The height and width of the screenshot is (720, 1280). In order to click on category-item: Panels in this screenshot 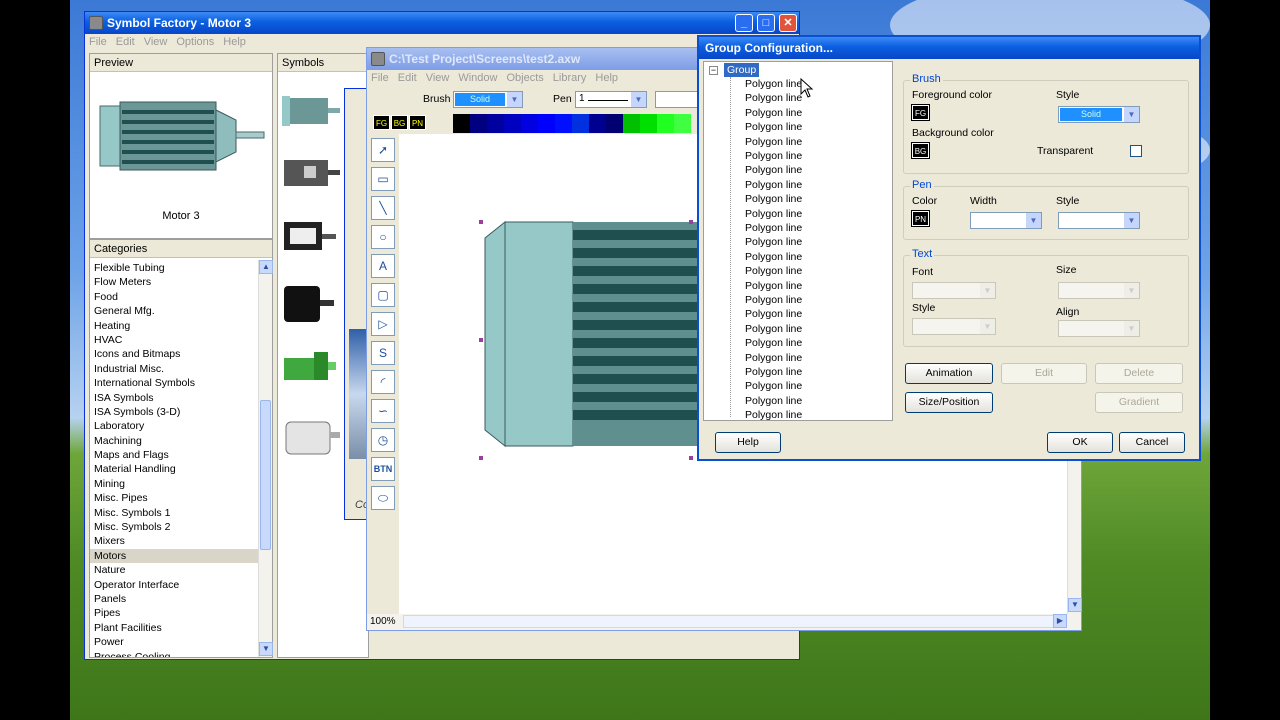, I will do `click(174, 599)`.